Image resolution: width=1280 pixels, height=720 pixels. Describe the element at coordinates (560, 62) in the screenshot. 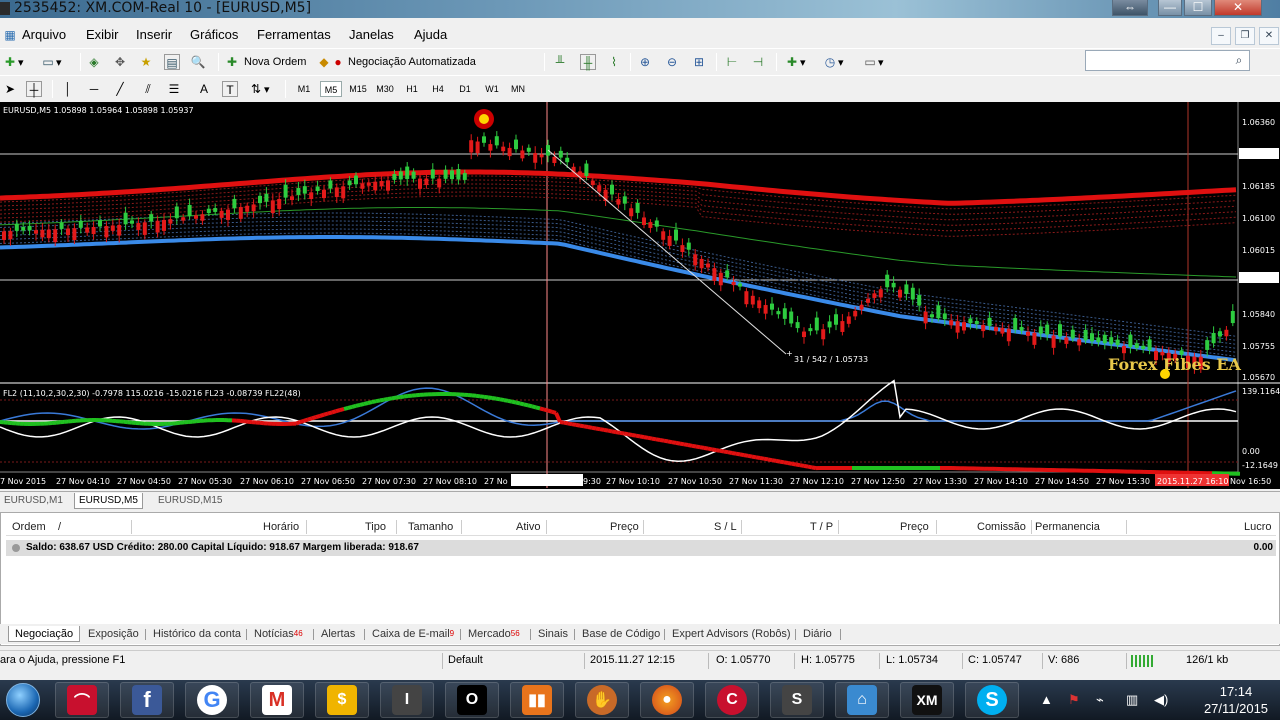

I see `bar-chart-button: ╨` at that location.